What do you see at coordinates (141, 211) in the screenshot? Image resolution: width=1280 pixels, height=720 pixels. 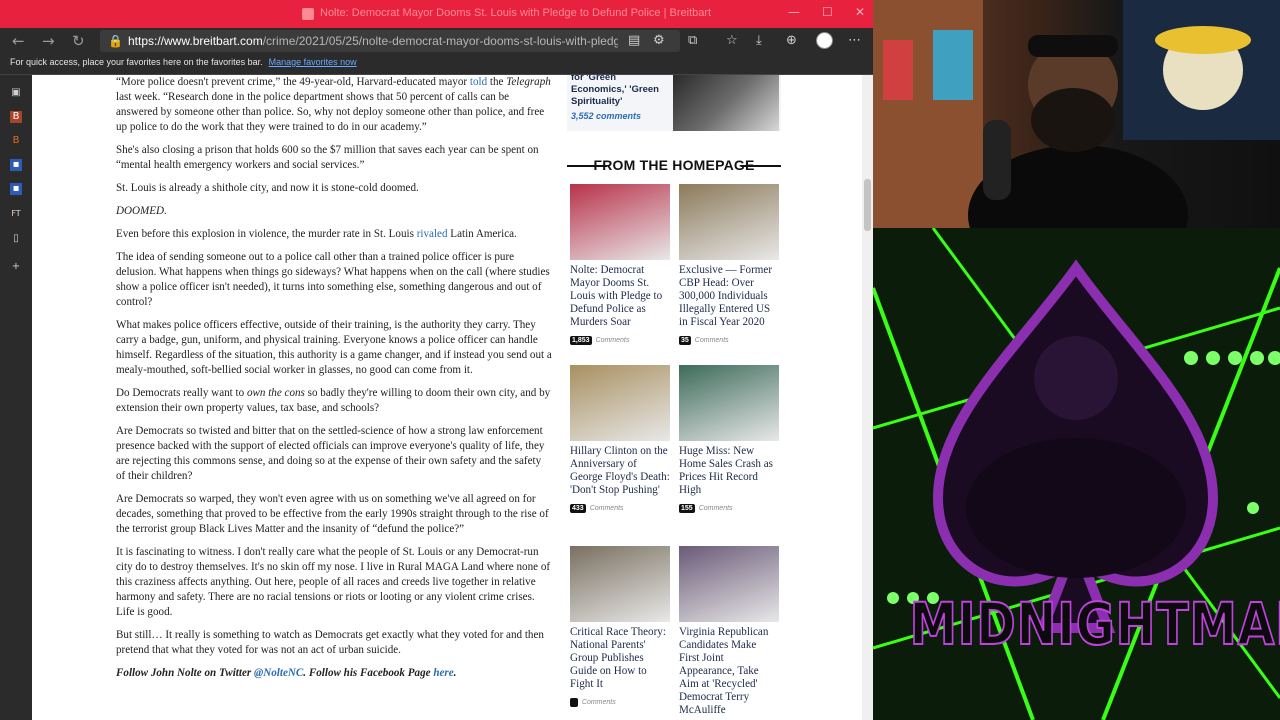 I see `article-paragraph: DOOMED.` at bounding box center [141, 211].